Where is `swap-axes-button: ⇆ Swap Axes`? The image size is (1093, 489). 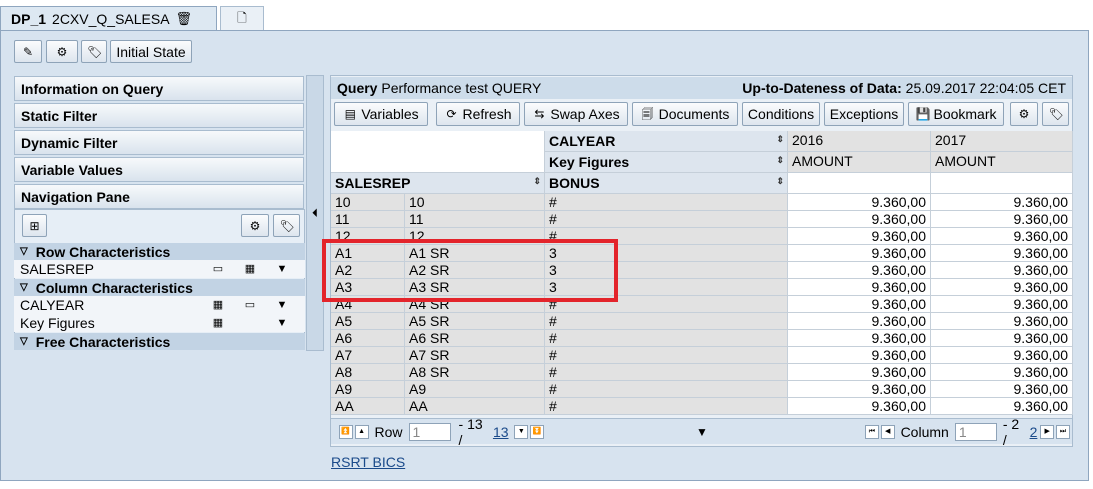 swap-axes-button: ⇆ Swap Axes is located at coordinates (576, 114).